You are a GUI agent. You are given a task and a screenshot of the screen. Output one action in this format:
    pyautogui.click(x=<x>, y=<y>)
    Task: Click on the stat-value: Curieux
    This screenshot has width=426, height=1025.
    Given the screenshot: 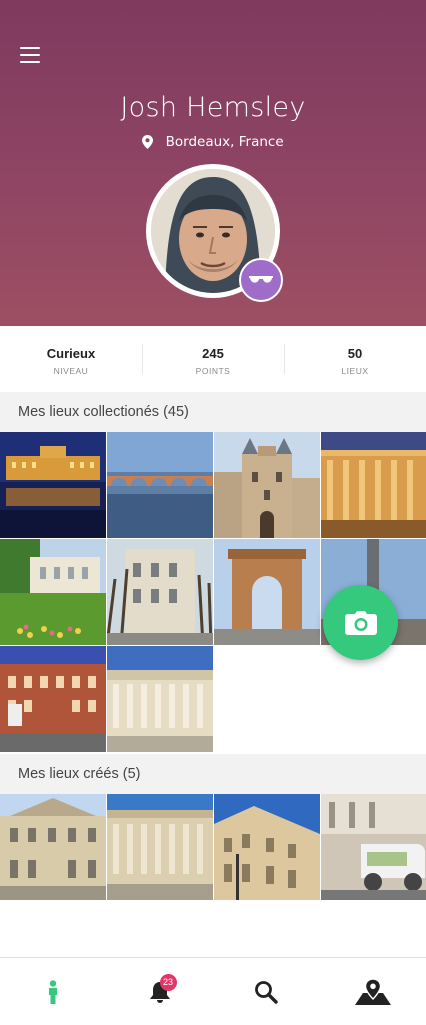 What is the action you would take?
    pyautogui.click(x=71, y=353)
    